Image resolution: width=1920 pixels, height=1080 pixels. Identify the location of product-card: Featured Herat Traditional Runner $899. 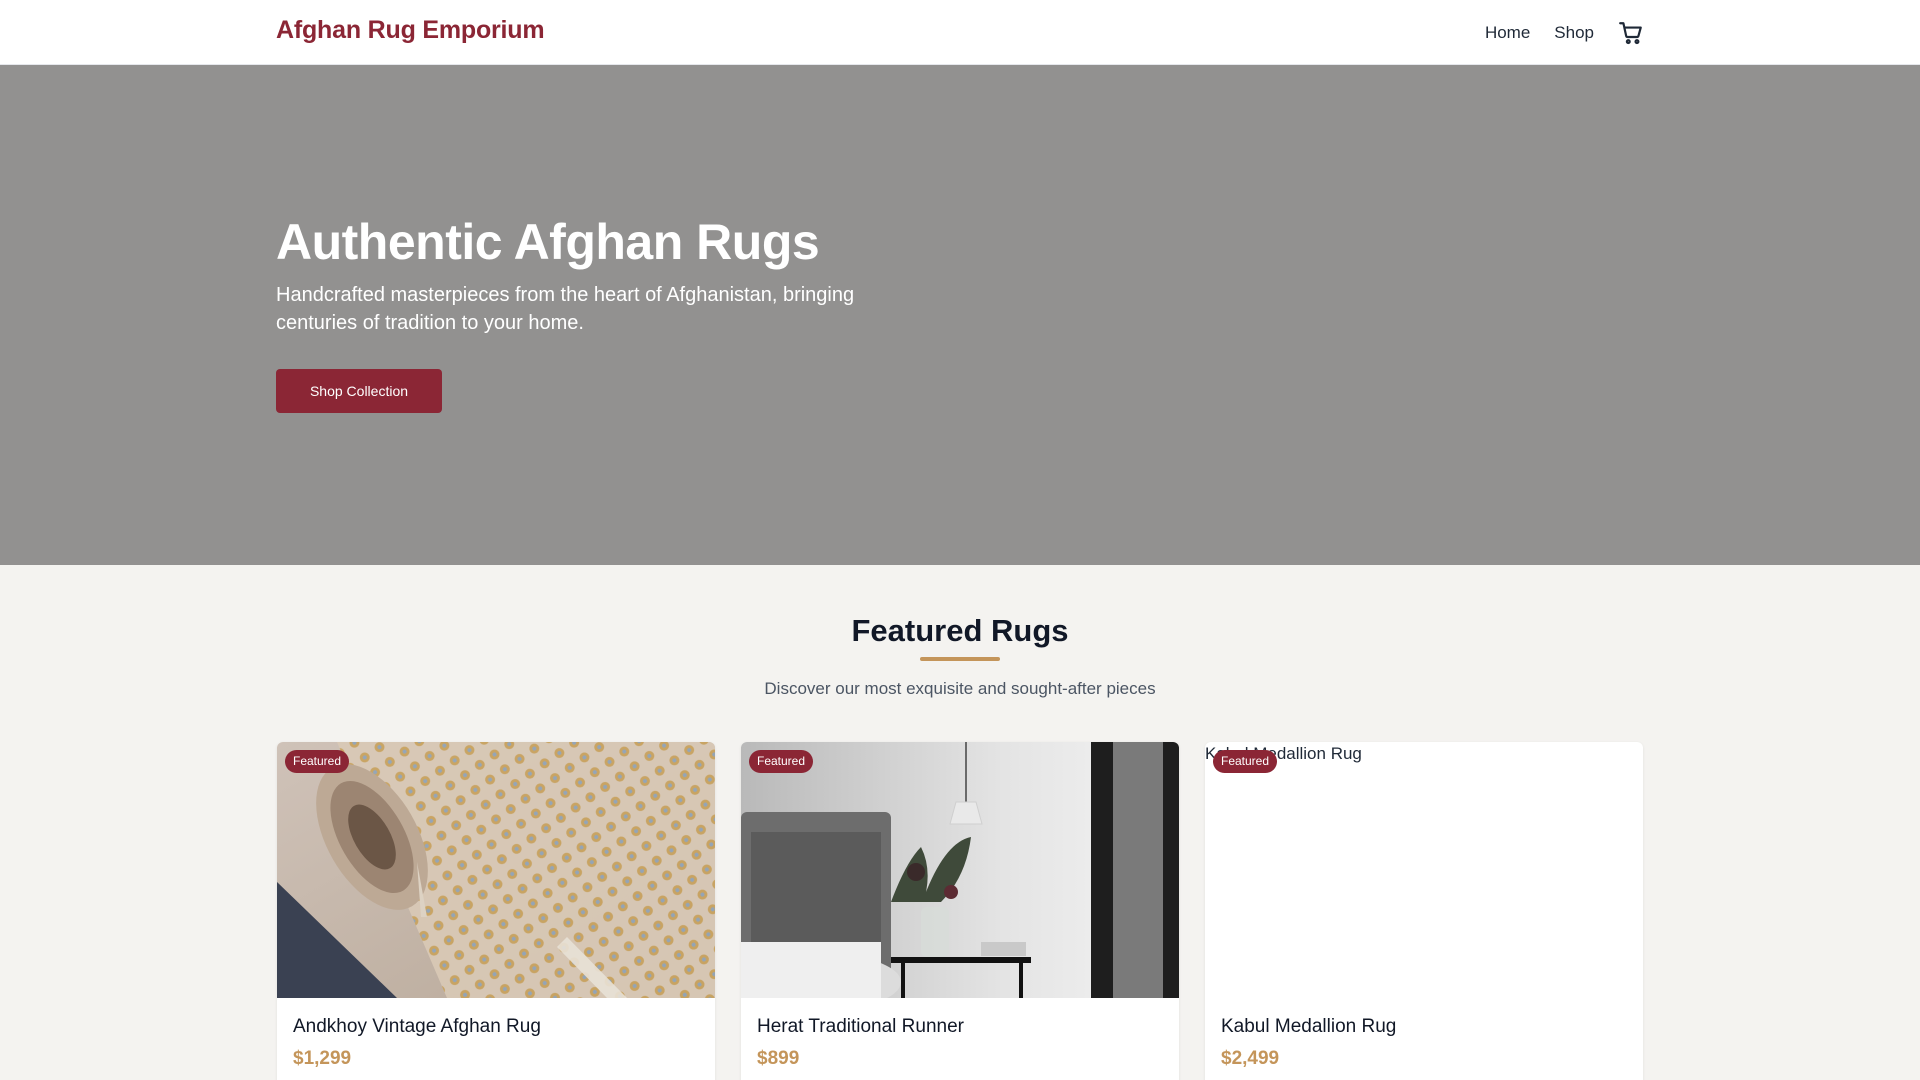
(960, 911).